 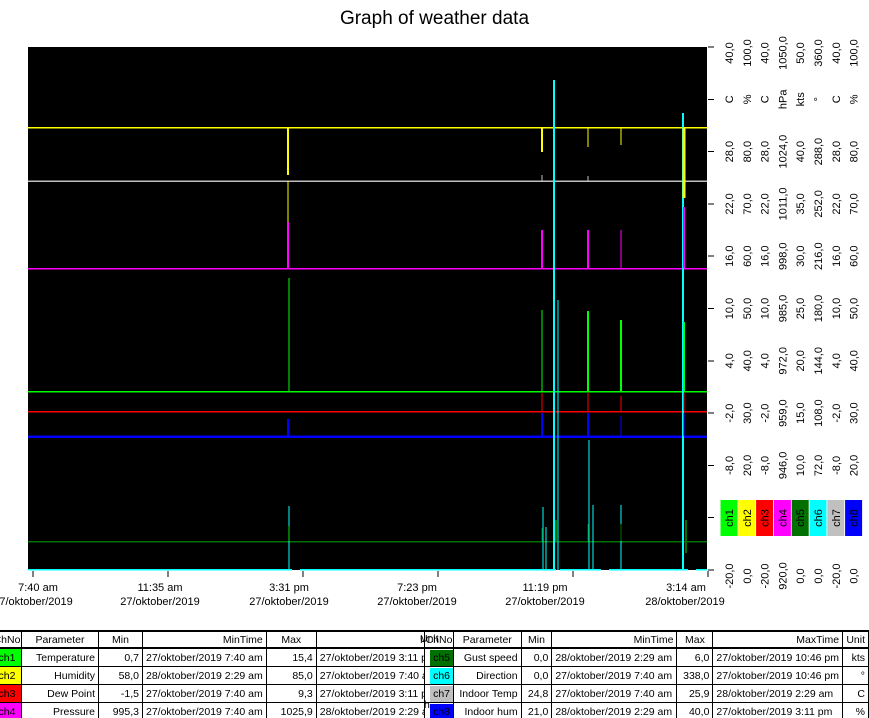 I want to click on y-axis-tick-label-ch5: 40,0, so click(x=801, y=151).